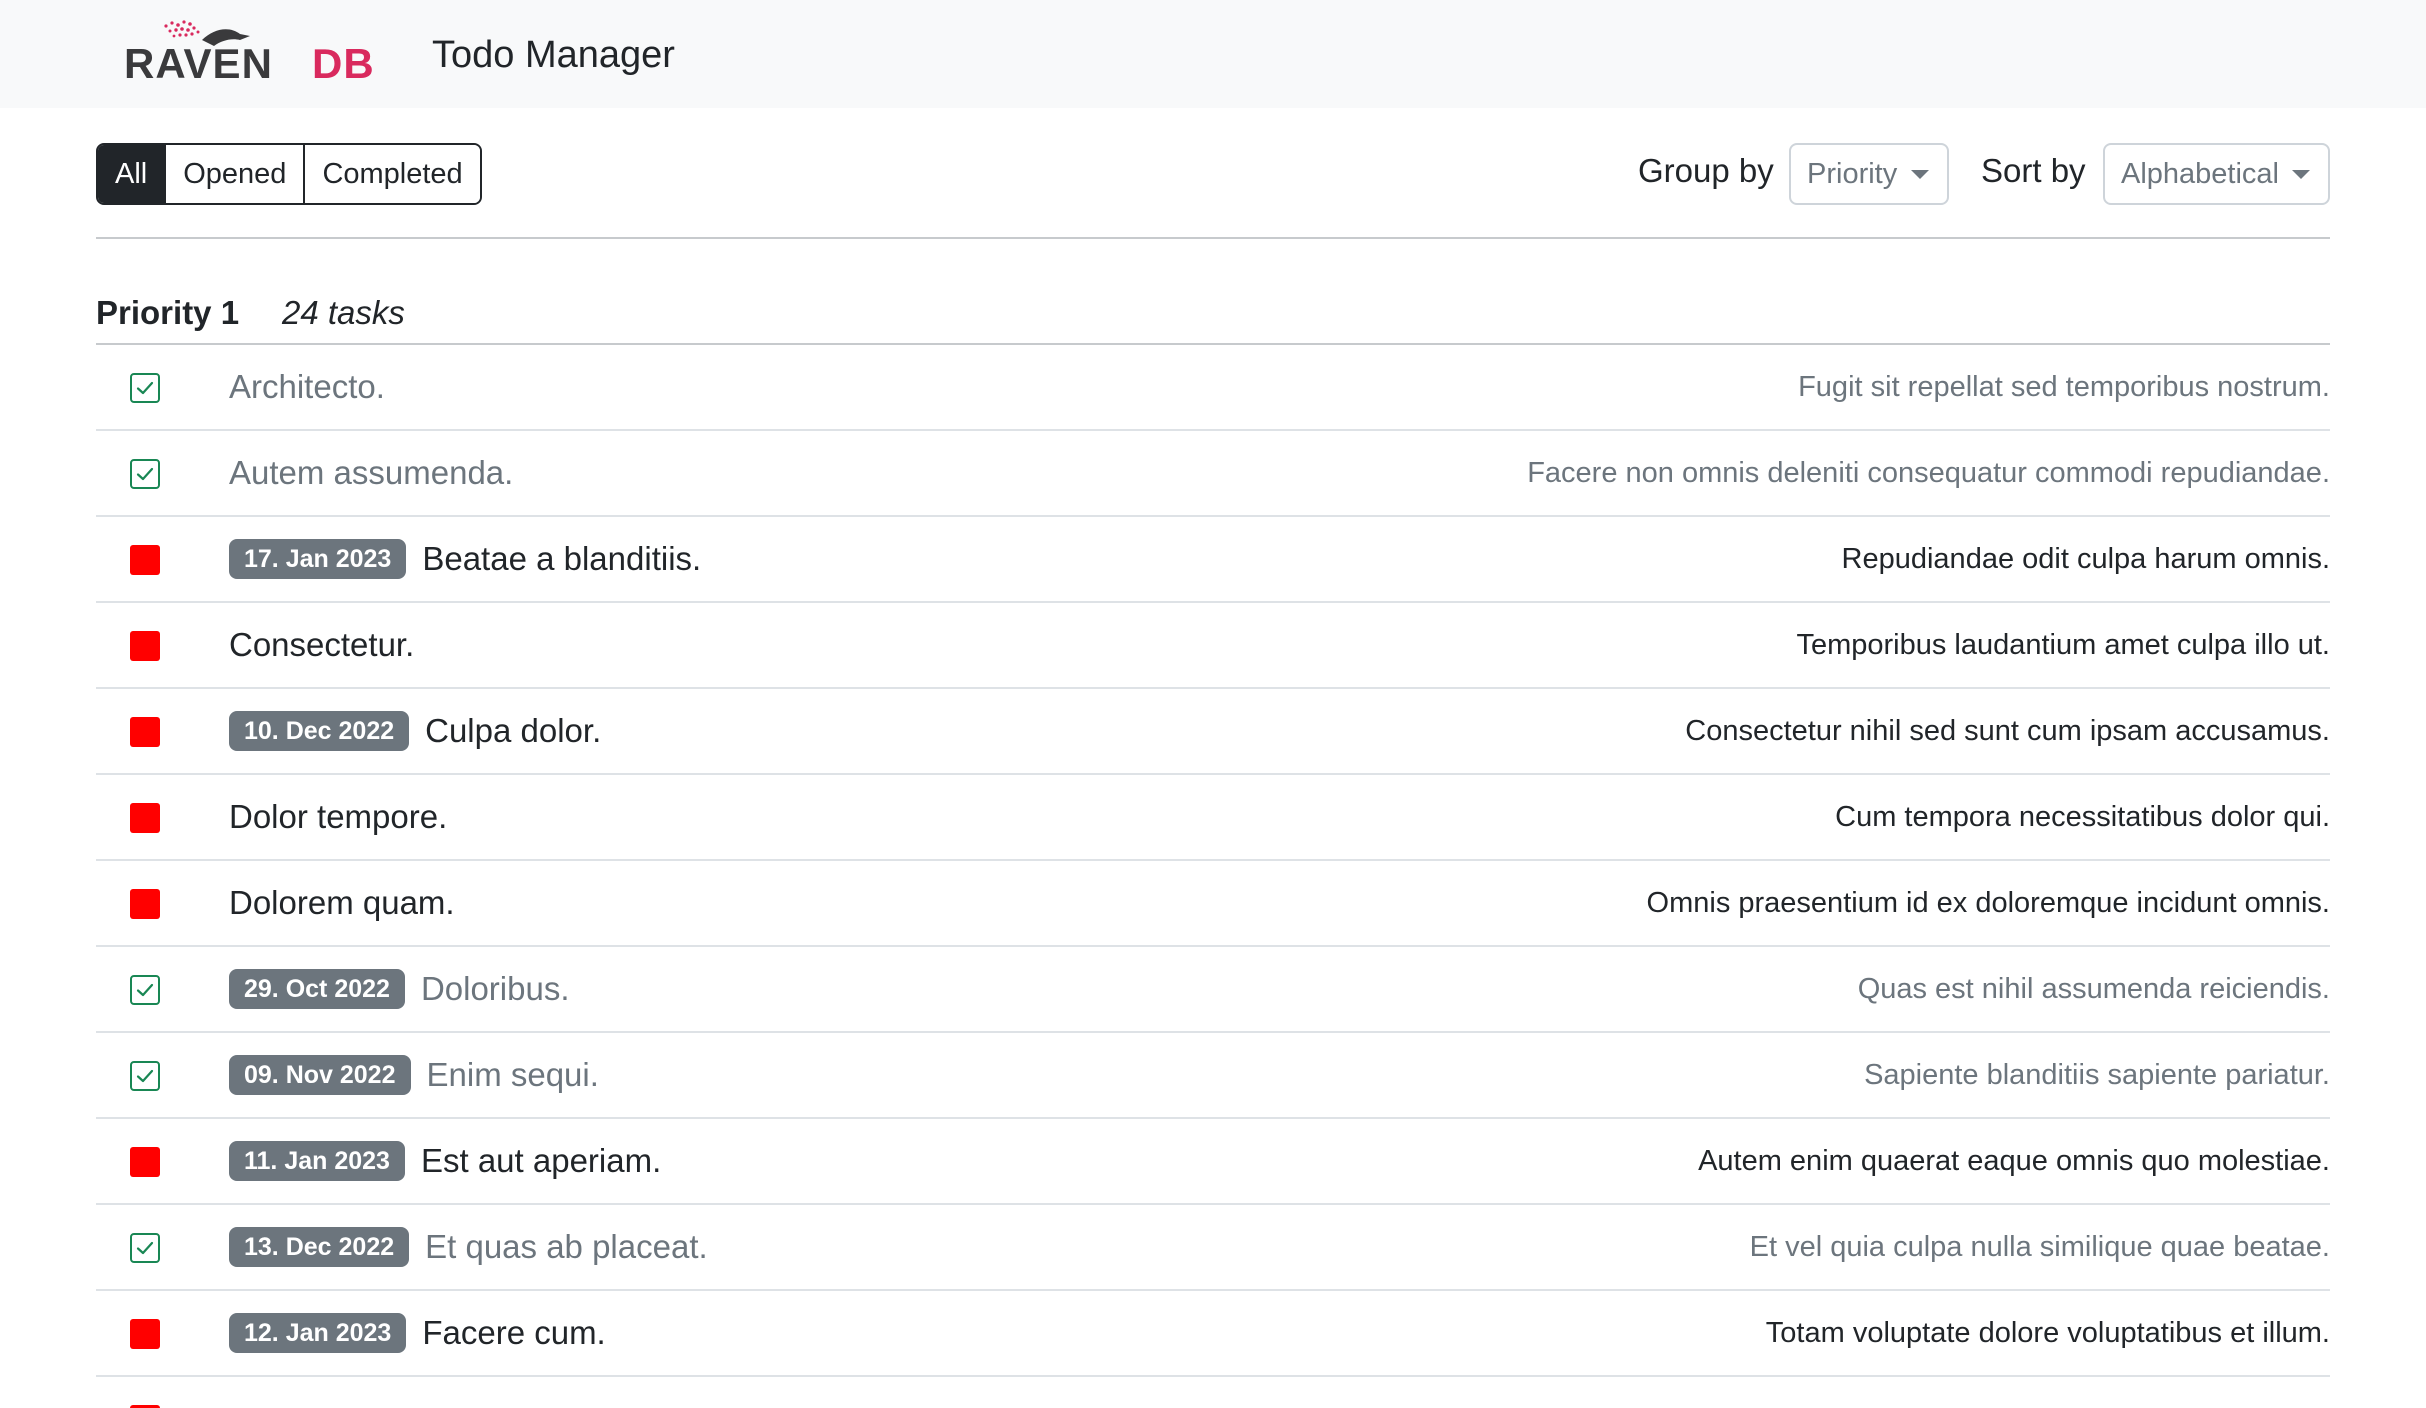  I want to click on task-main: 29. Oct 2022 Doloribus., so click(399, 989).